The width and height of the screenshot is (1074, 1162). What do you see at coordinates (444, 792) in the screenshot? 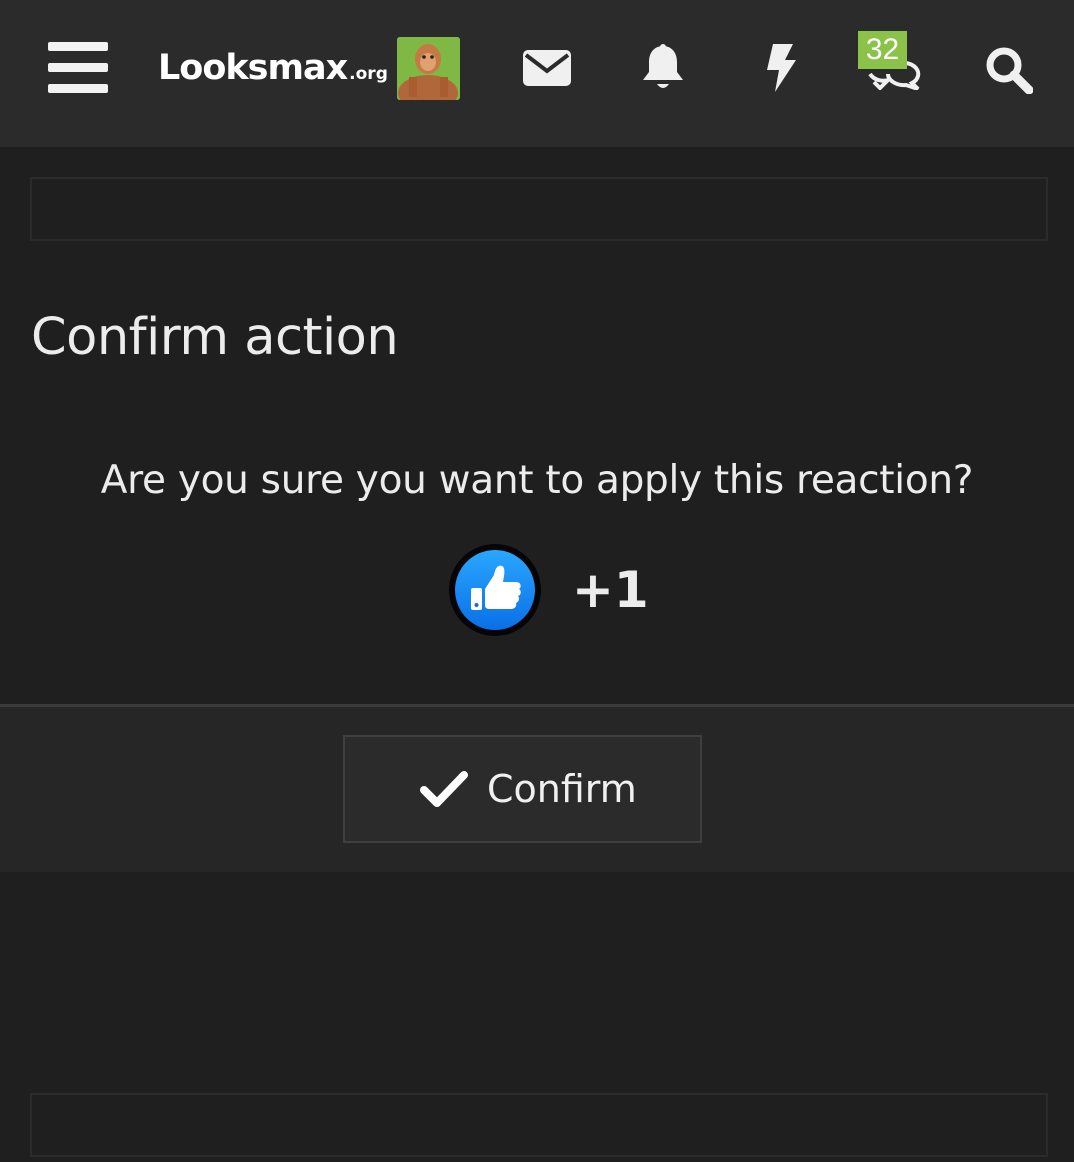
I see `checkmark-icon` at bounding box center [444, 792].